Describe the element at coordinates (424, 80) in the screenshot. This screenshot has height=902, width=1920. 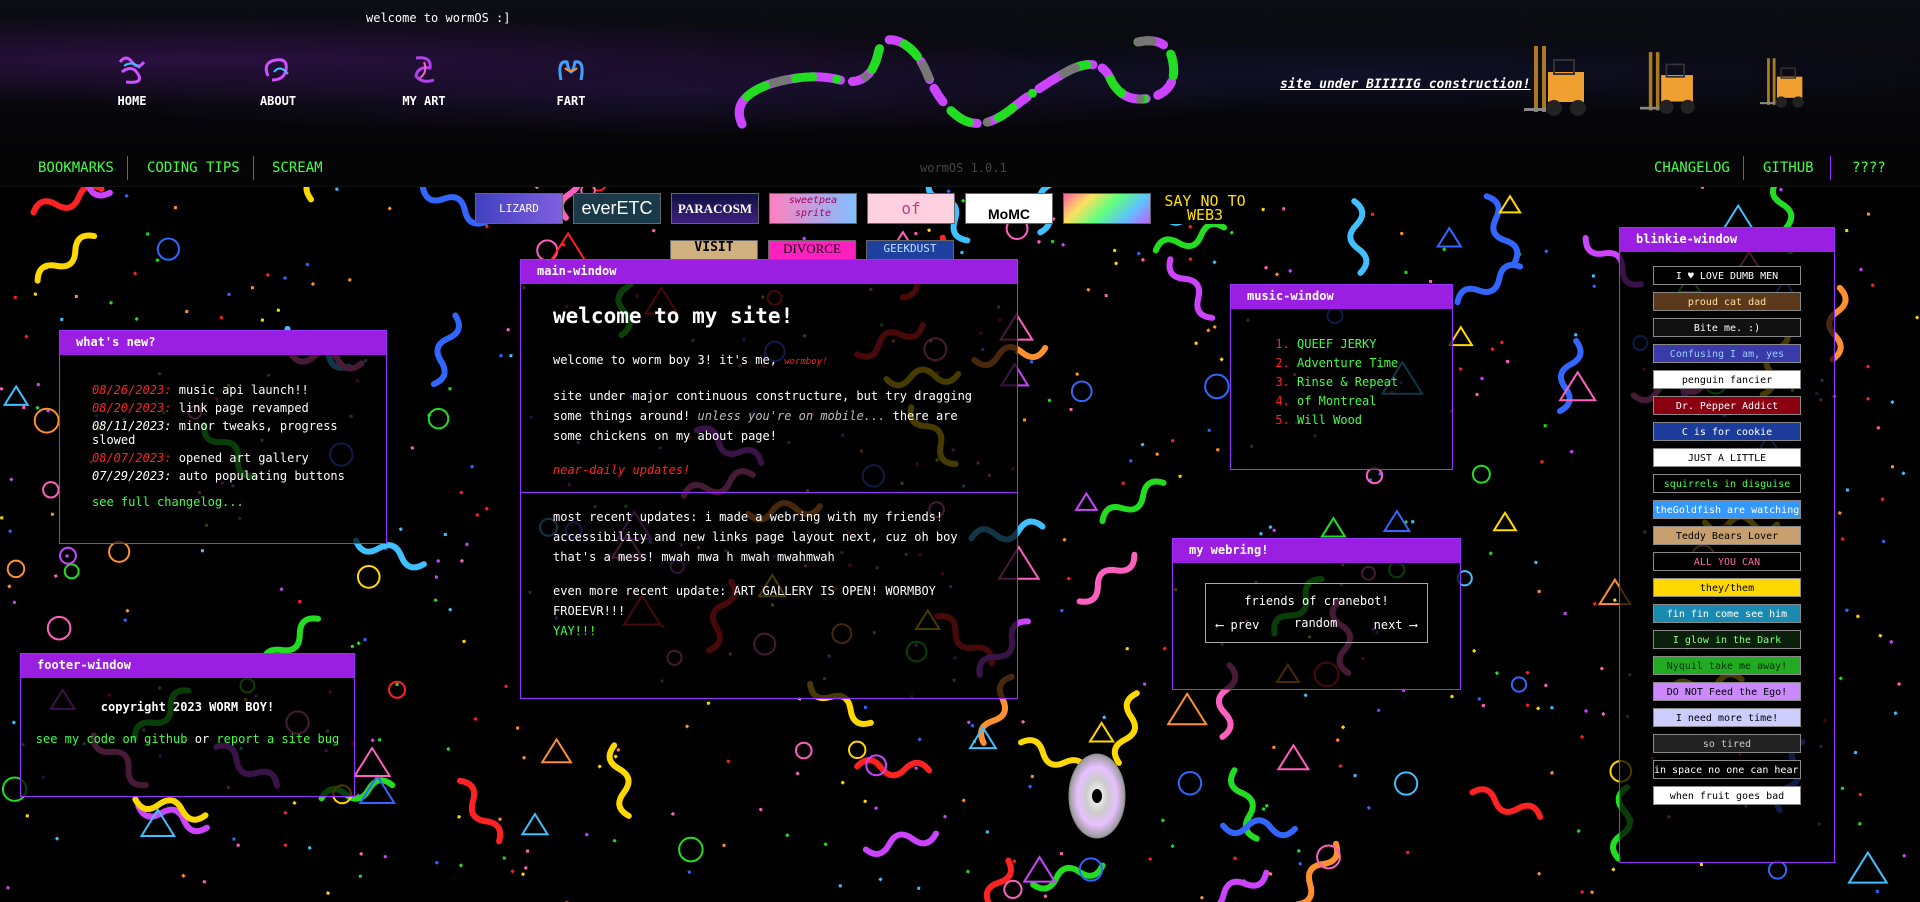
I see `nav-my-art: MY ART` at that location.